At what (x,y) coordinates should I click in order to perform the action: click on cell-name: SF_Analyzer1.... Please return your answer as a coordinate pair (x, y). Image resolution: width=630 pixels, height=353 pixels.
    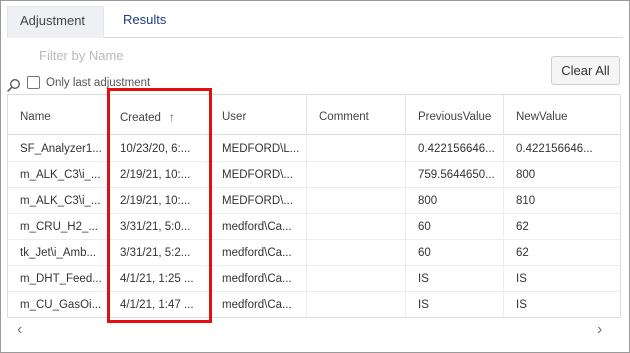
    Looking at the image, I should click on (58, 149).